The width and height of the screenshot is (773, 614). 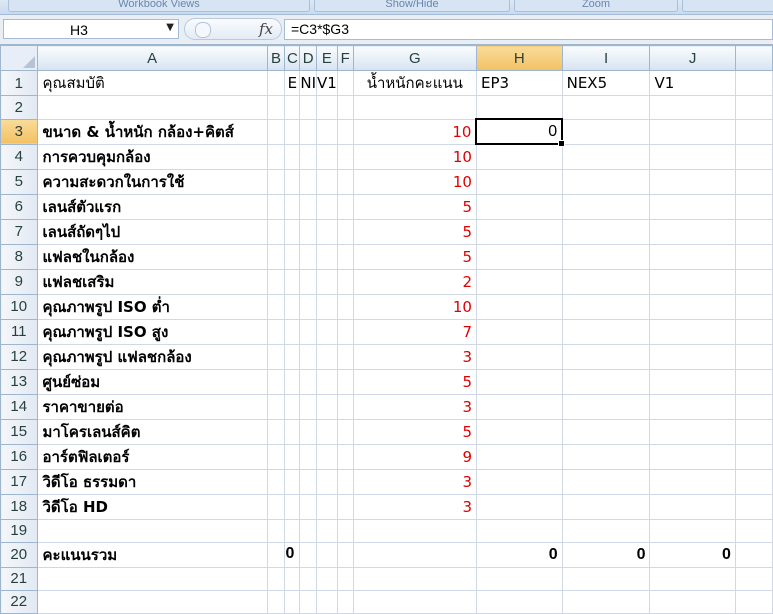 What do you see at coordinates (519, 456) in the screenshot?
I see `cell-h16` at bounding box center [519, 456].